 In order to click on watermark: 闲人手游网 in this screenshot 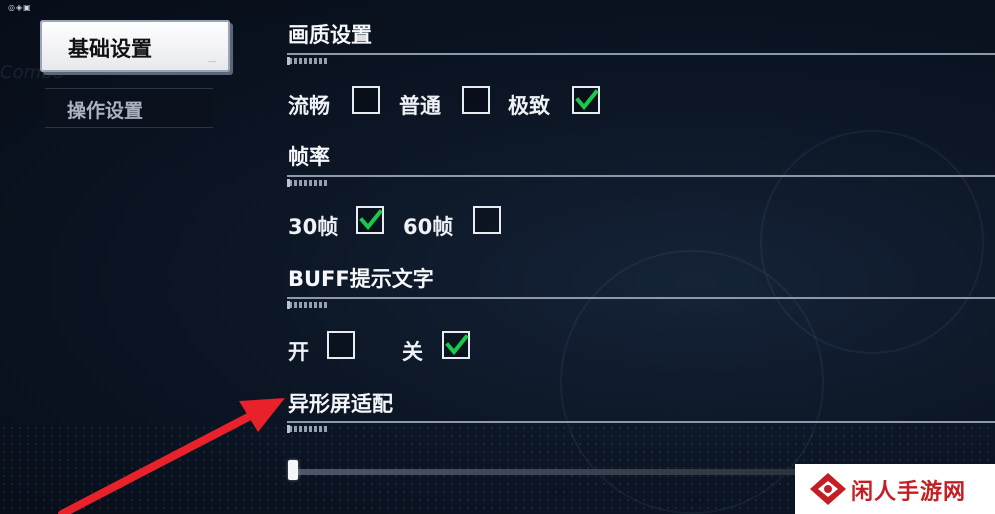, I will do `click(895, 489)`.